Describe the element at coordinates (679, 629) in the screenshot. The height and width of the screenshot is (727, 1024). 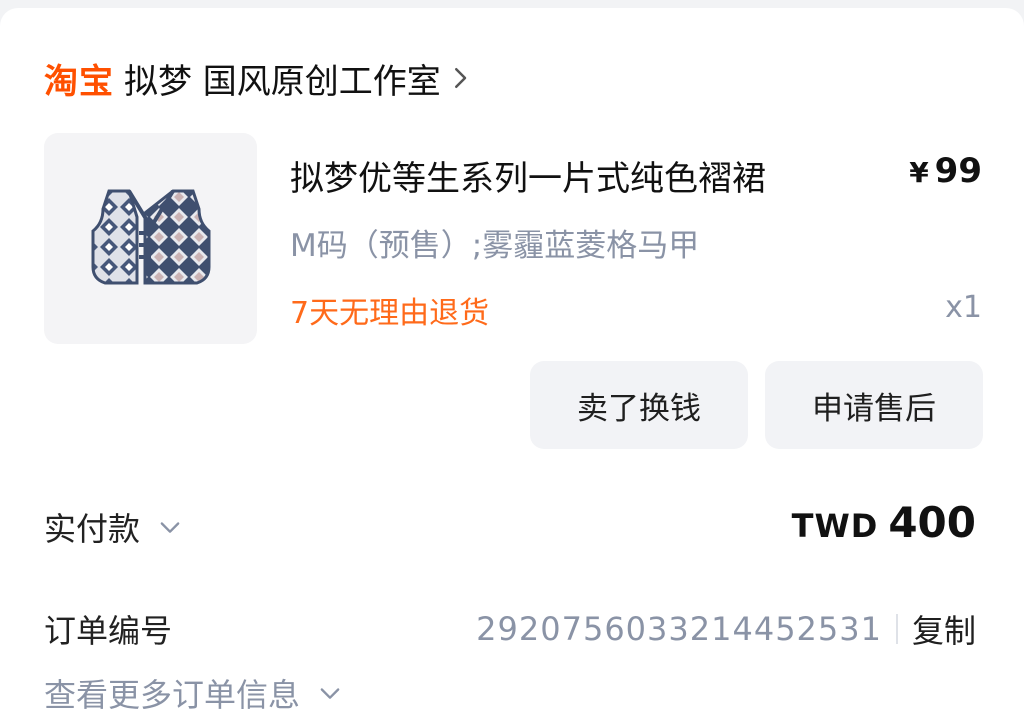
I see `order-number: 2920756033214452531` at that location.